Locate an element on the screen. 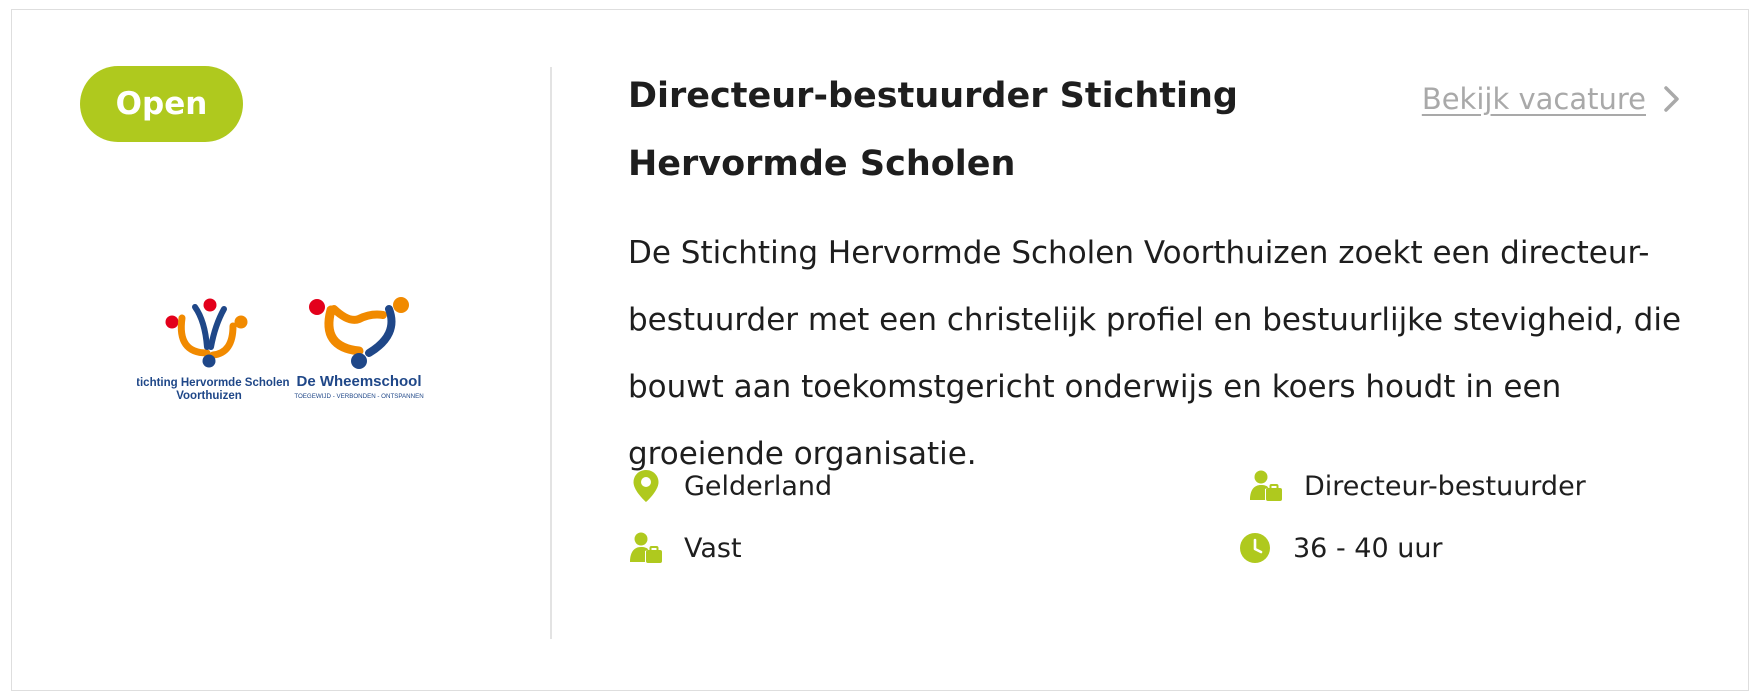 Image resolution: width=1761 pixels, height=698 pixels. wheemschool-logo-name: De Wheemschool is located at coordinates (358, 381).